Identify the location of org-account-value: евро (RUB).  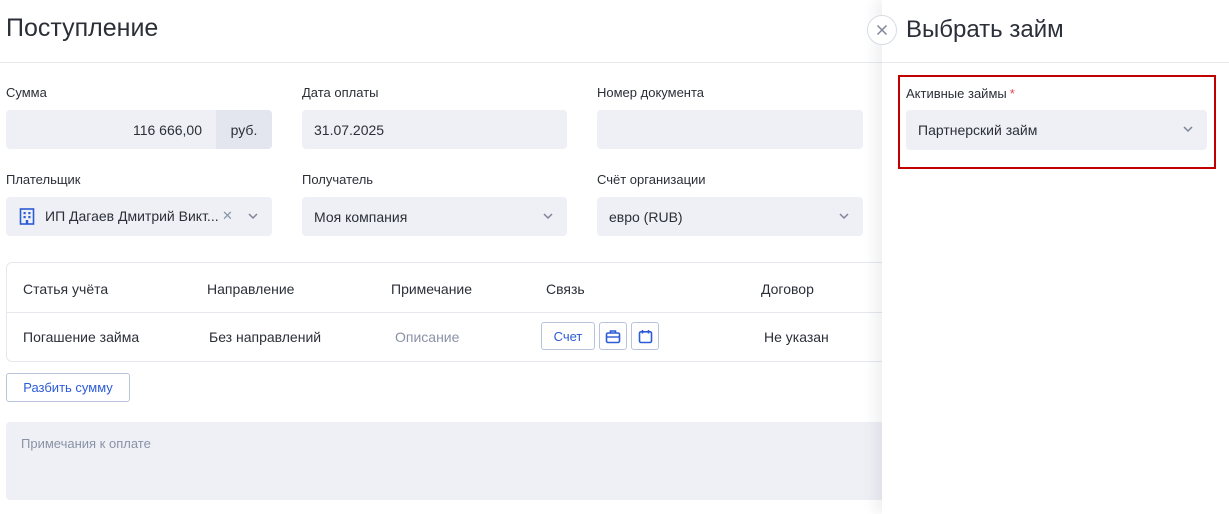
(646, 216).